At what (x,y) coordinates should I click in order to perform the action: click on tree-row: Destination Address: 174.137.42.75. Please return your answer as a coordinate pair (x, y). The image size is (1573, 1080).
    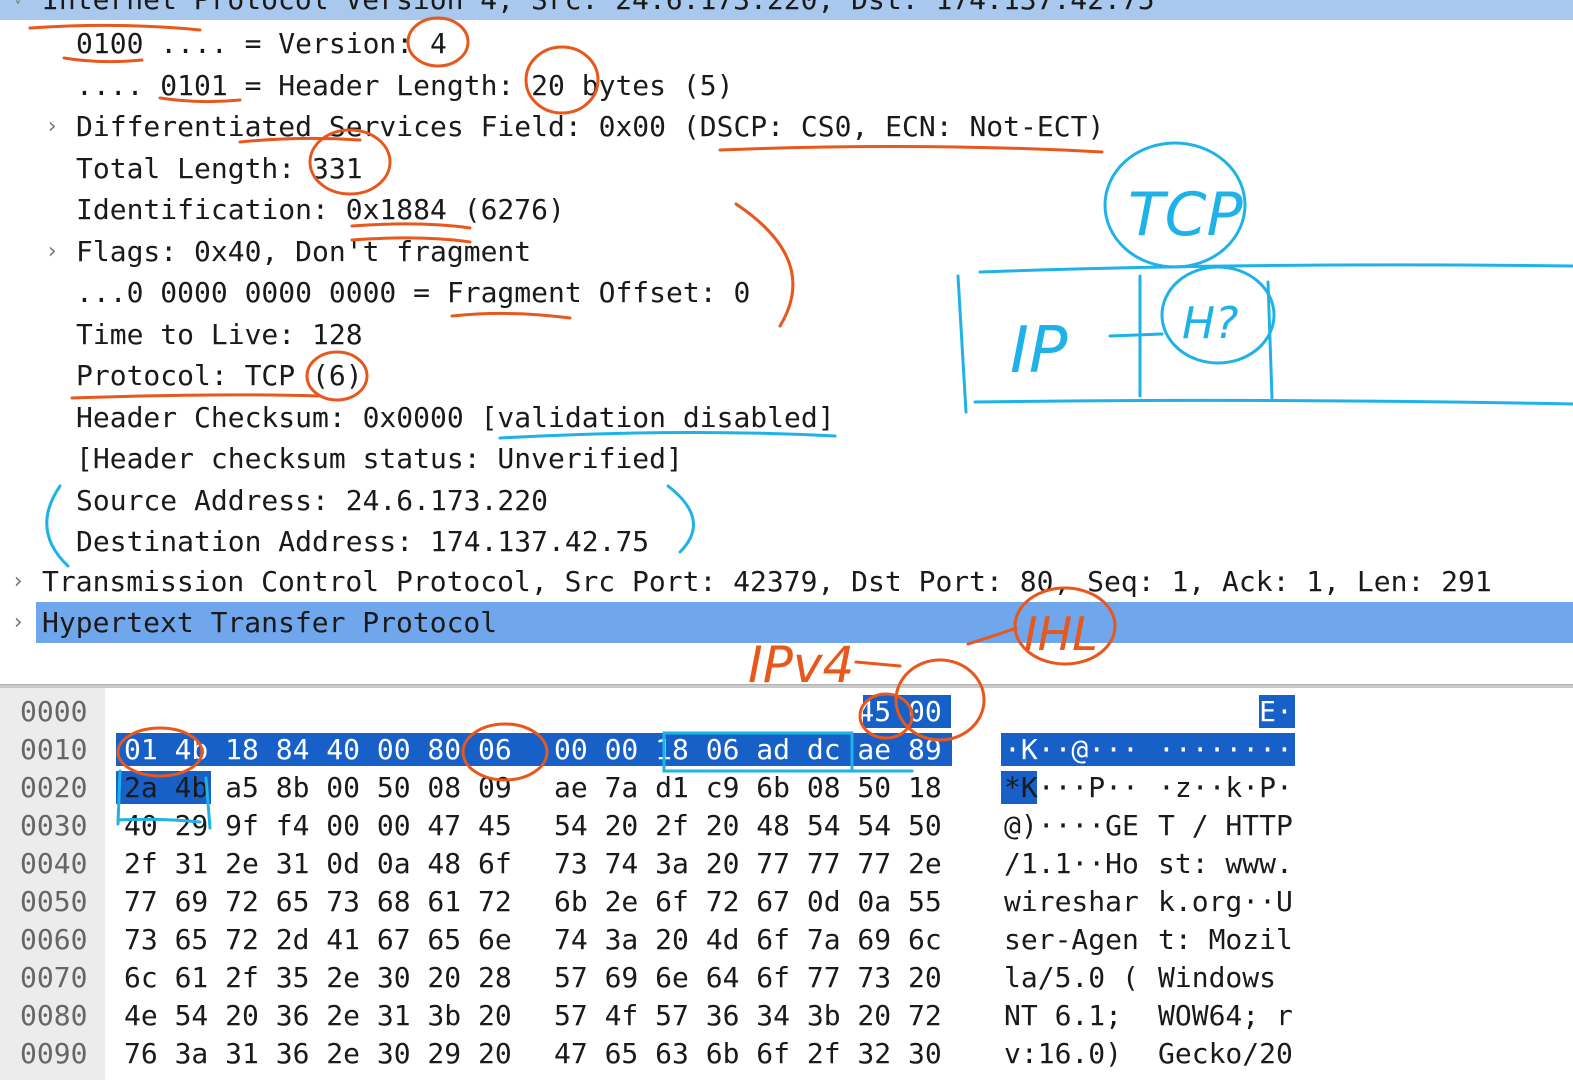
    Looking at the image, I should click on (786, 541).